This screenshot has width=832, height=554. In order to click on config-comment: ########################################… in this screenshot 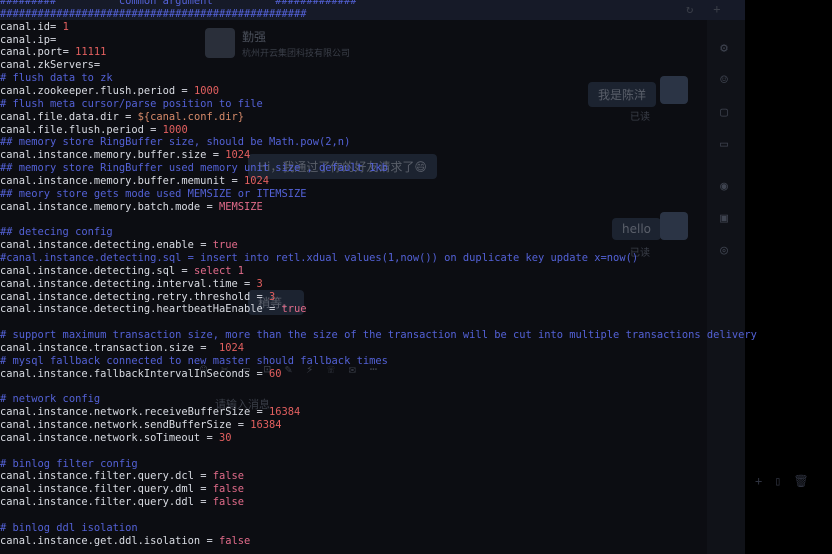, I will do `click(153, 13)`.